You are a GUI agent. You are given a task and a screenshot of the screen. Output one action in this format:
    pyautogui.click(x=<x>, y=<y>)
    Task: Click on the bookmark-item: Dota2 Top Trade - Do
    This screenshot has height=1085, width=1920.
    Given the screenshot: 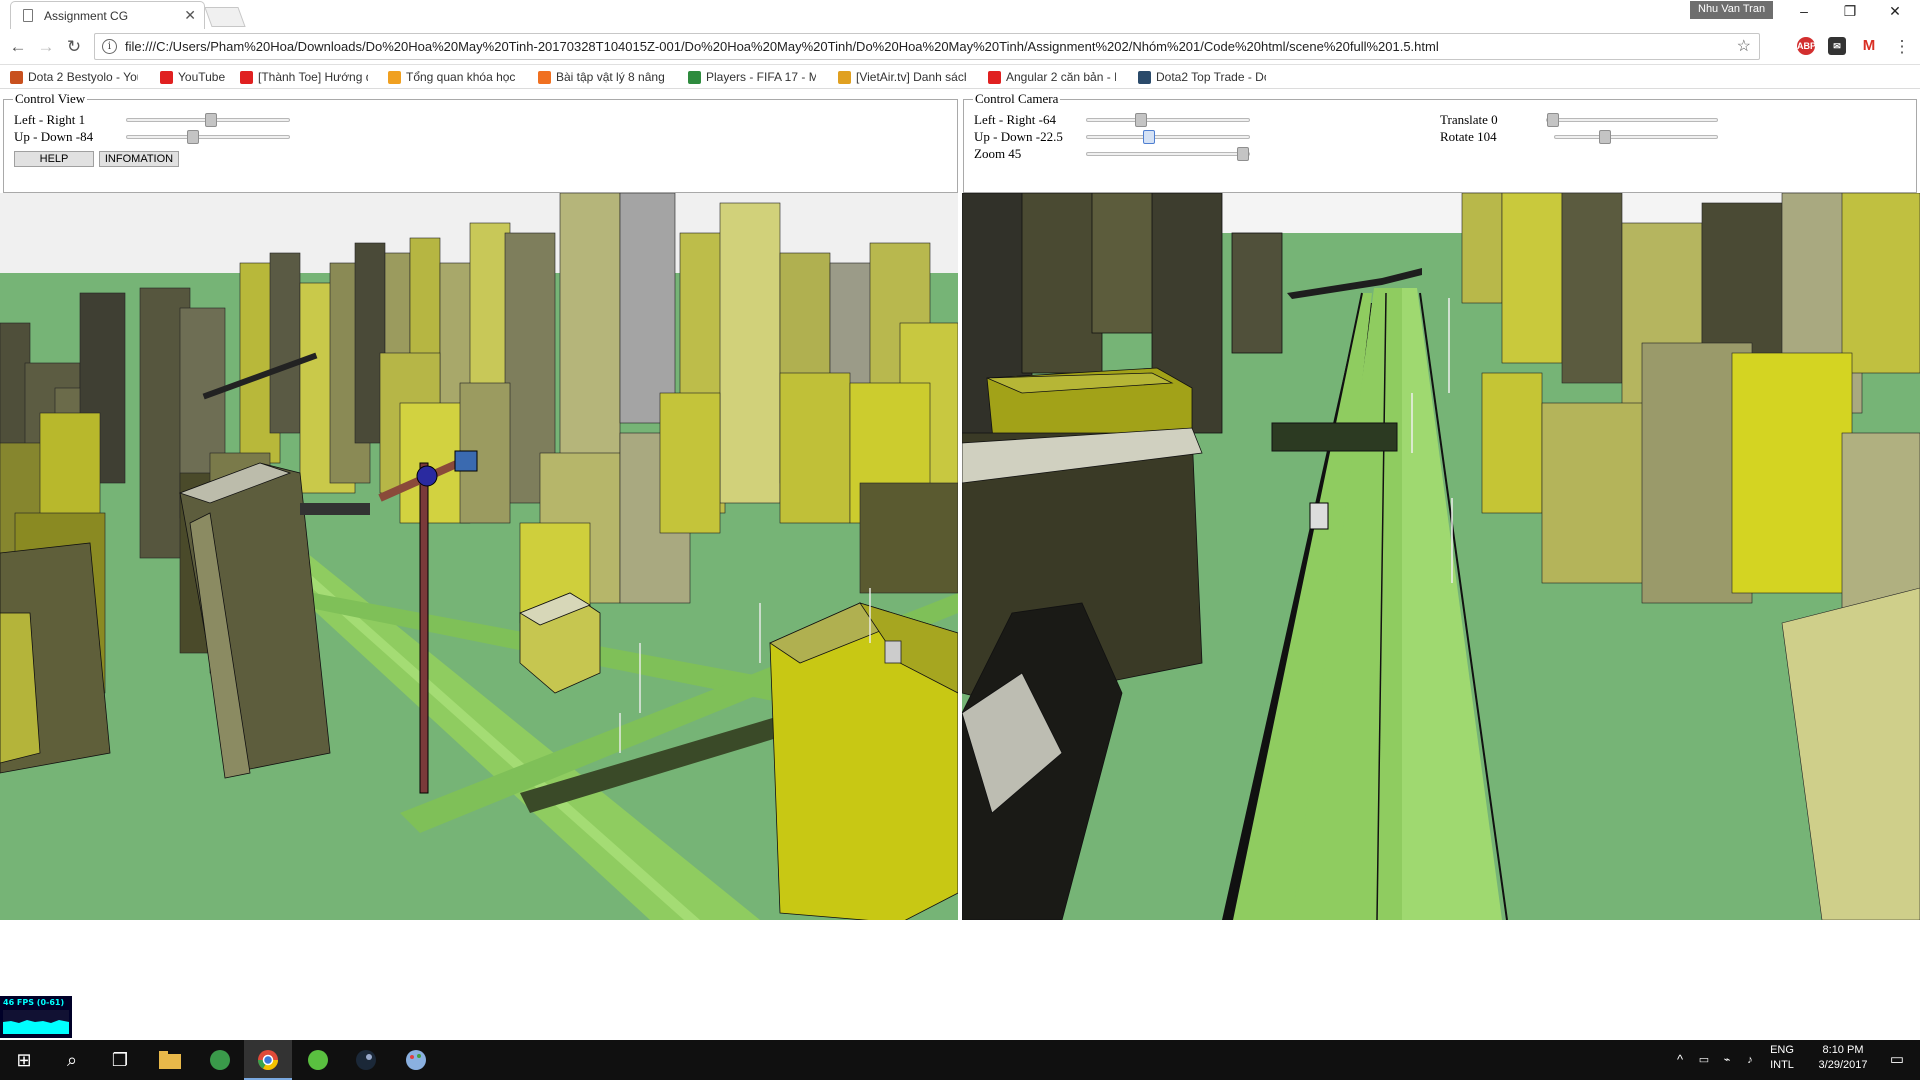 What is the action you would take?
    pyautogui.click(x=1202, y=77)
    